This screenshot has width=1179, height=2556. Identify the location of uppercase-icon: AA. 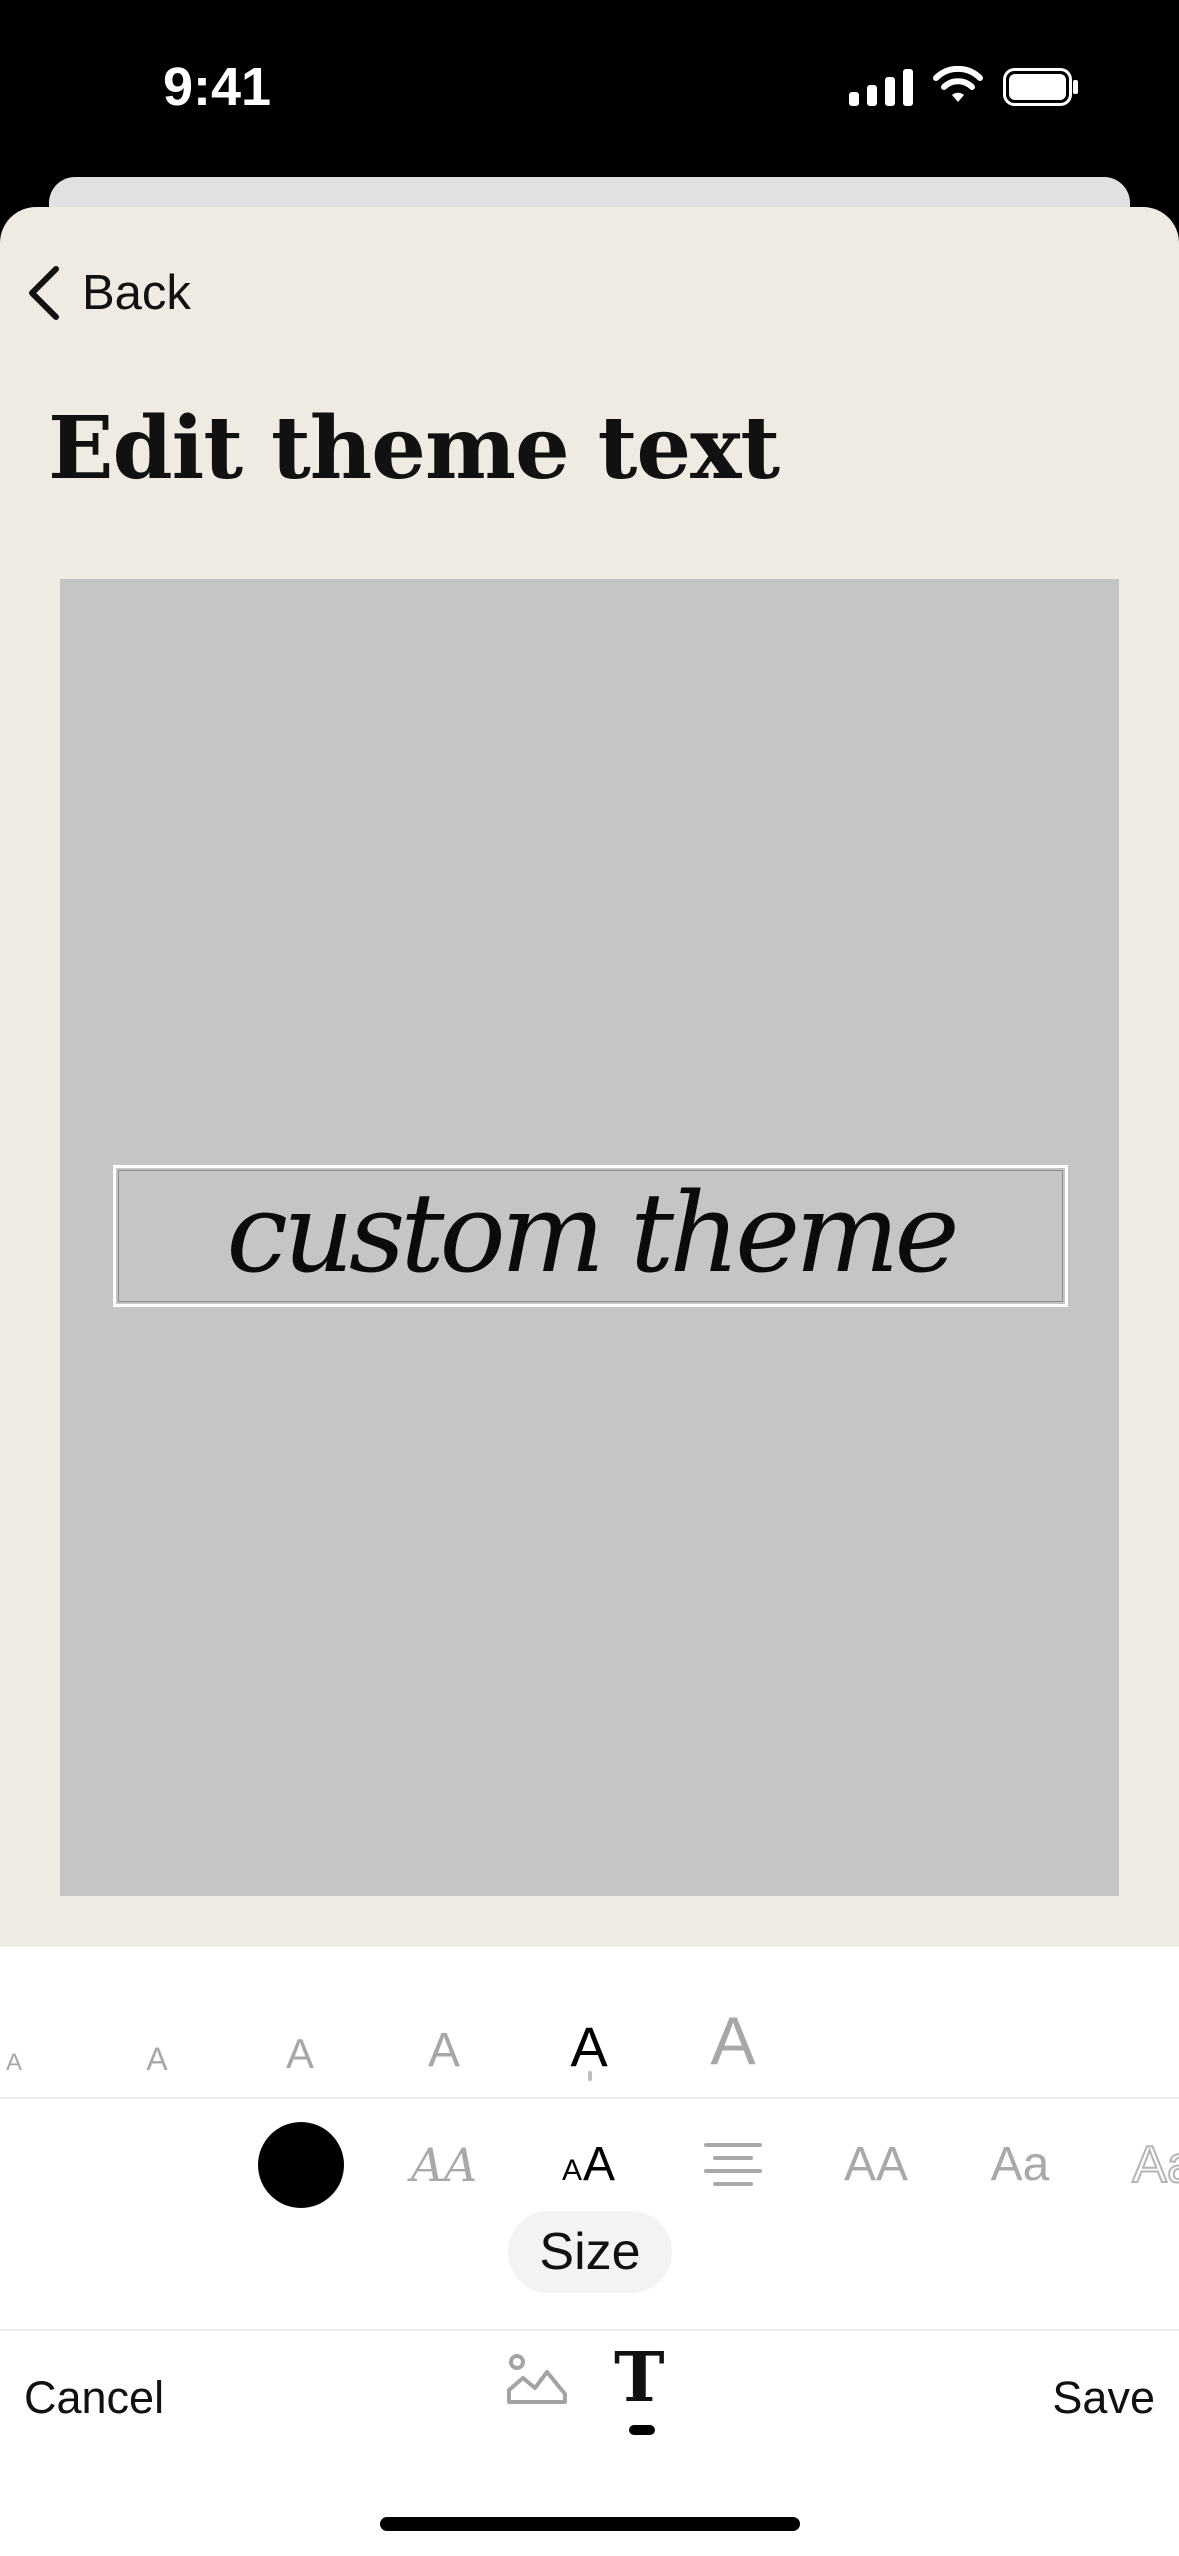
(876, 2165).